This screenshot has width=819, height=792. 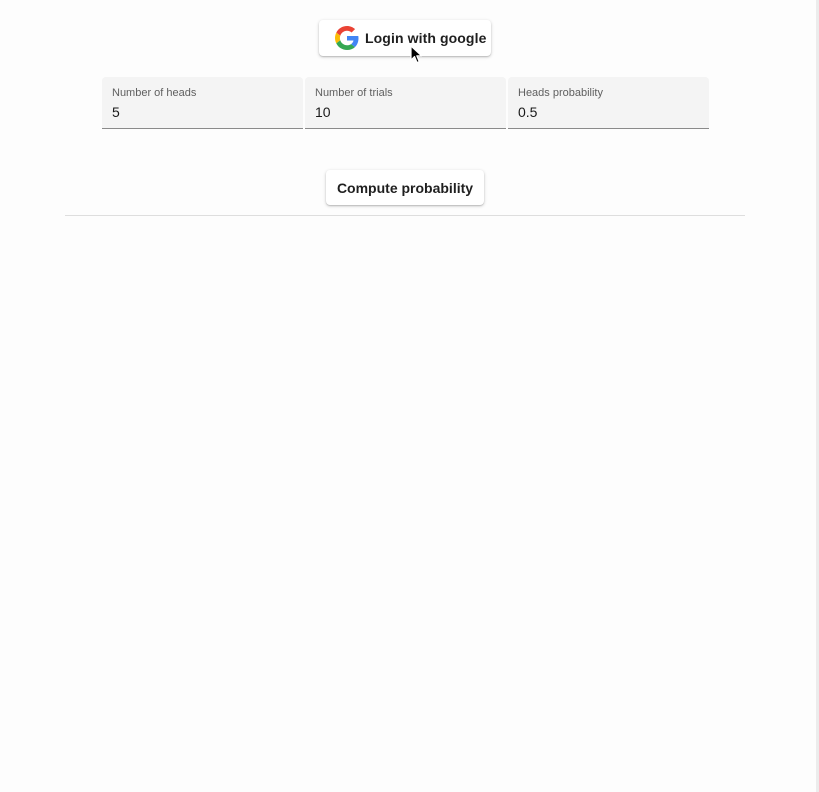 I want to click on login-button-label: Login with google, so click(x=426, y=38).